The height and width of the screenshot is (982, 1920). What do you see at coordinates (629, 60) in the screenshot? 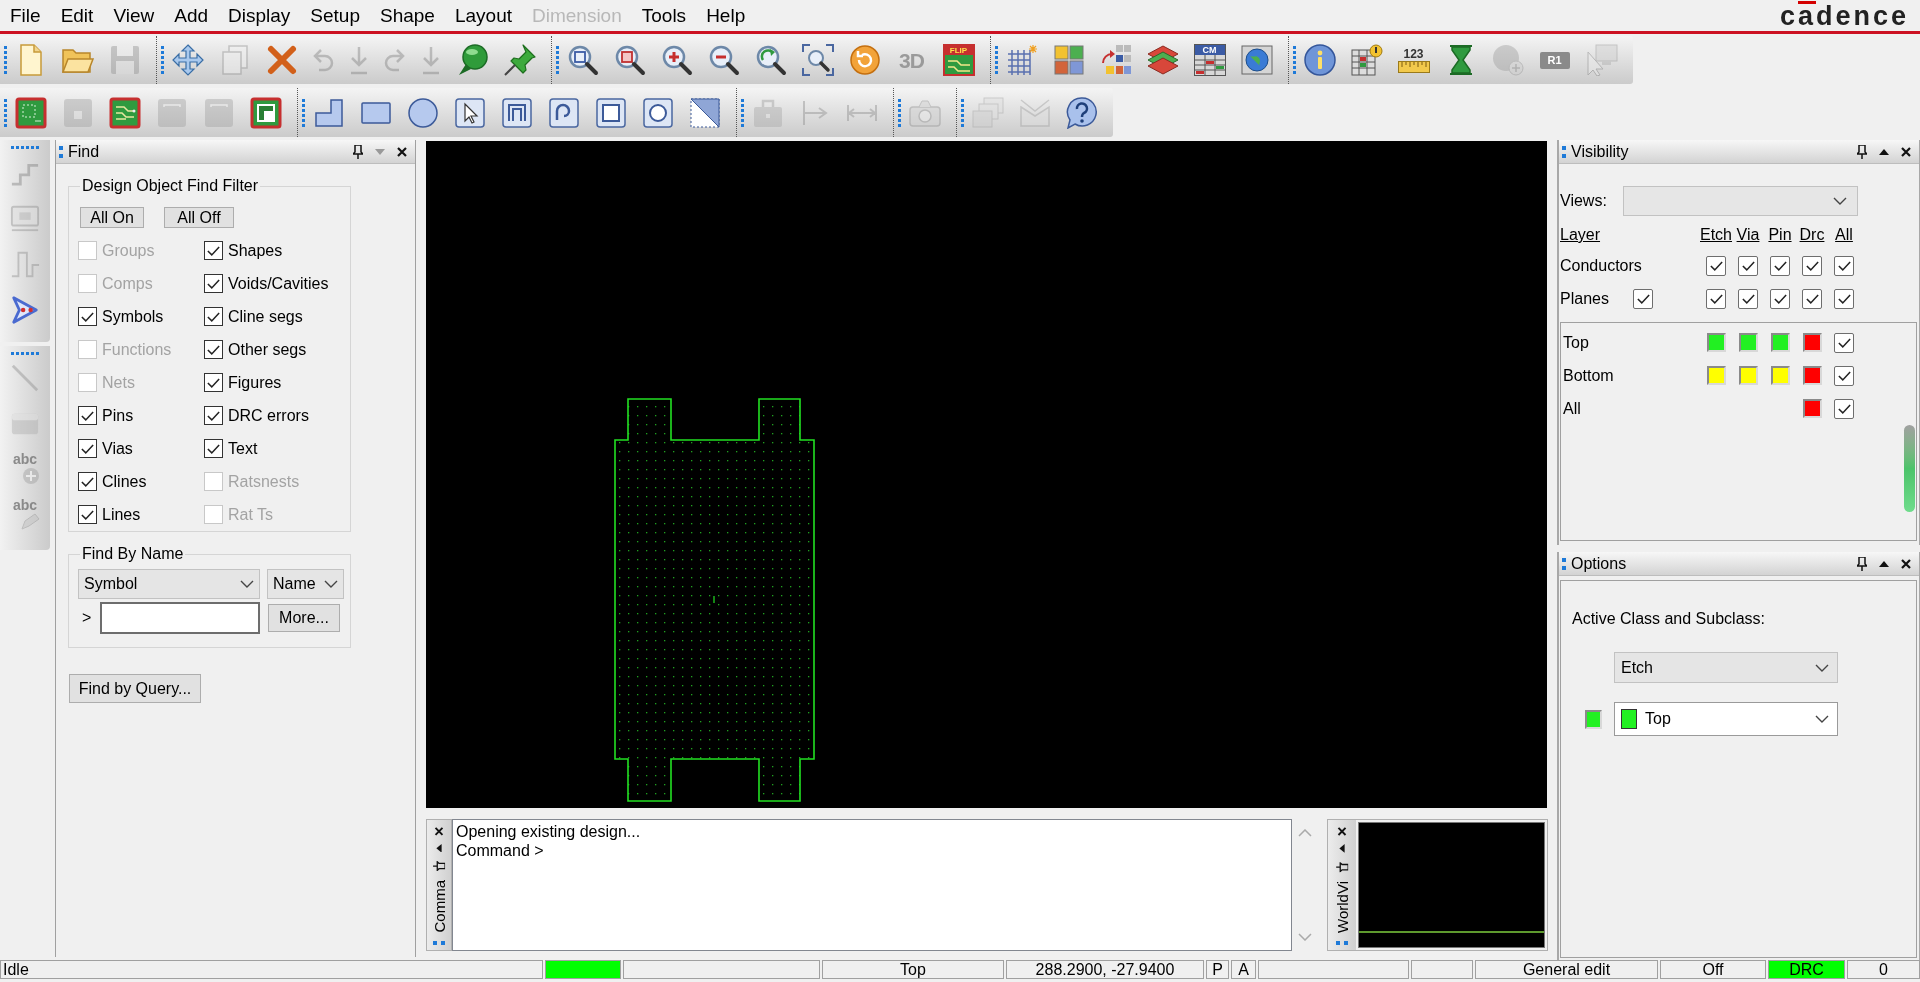
I see `zoom-fit-icon` at bounding box center [629, 60].